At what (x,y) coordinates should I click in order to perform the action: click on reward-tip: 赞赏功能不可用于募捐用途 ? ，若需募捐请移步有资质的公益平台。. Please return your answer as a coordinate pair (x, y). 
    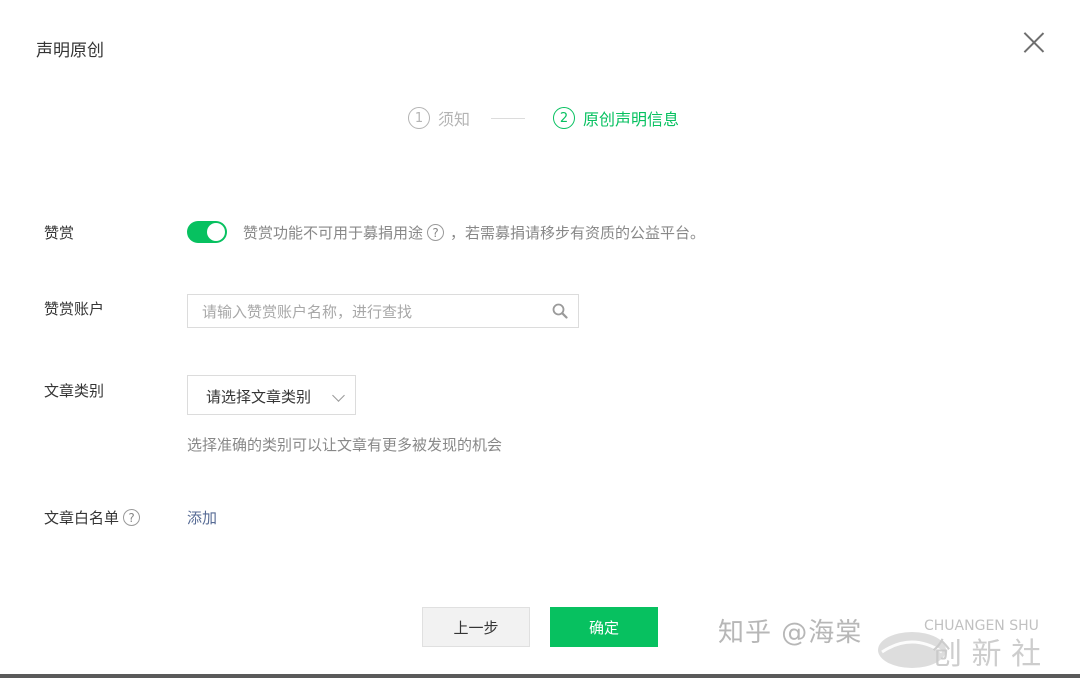
    Looking at the image, I should click on (474, 232).